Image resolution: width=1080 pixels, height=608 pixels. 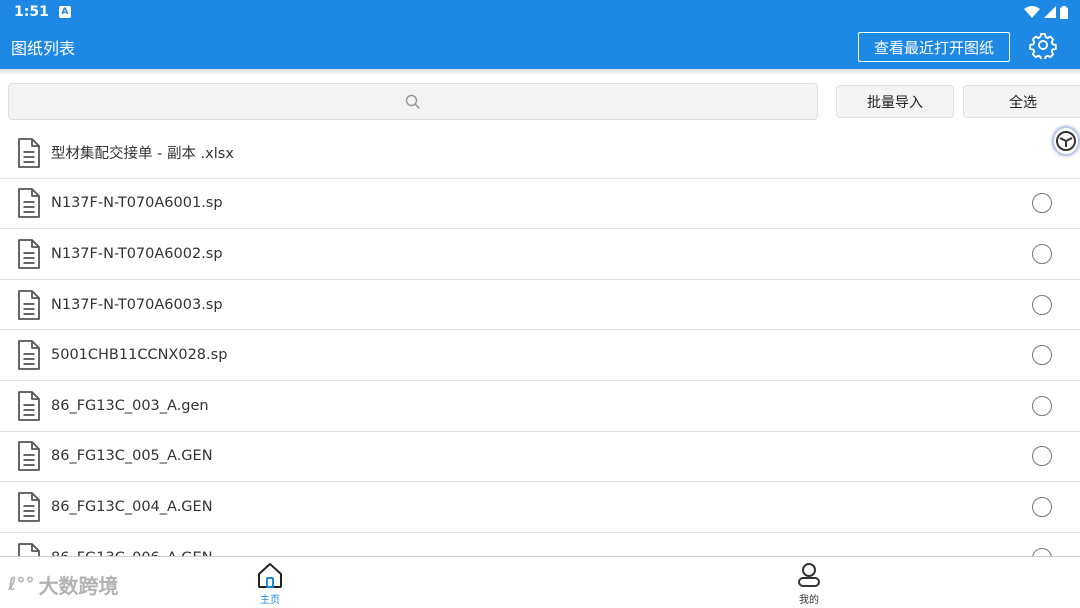 I want to click on file-row: 5001CHB11CCNX028.sp, so click(x=540, y=355).